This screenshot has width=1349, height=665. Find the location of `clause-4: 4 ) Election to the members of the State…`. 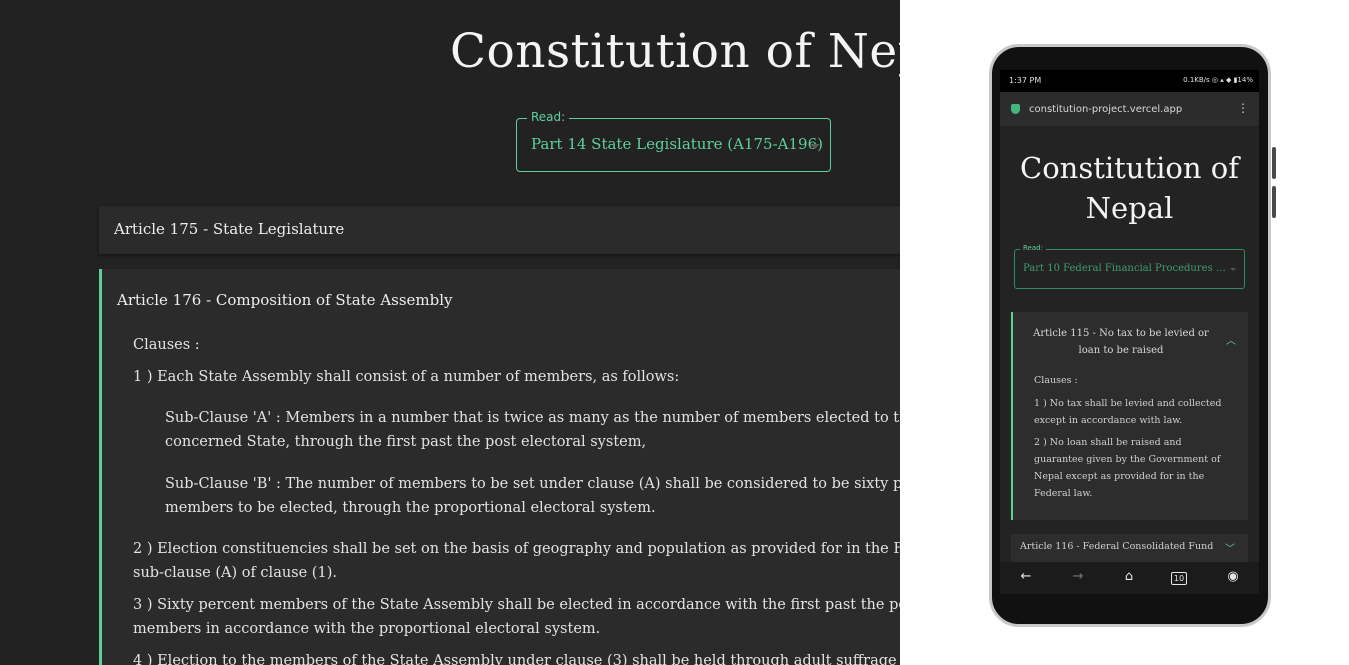

clause-4: 4 ) Election to the members of the State… is located at coordinates (516, 659).